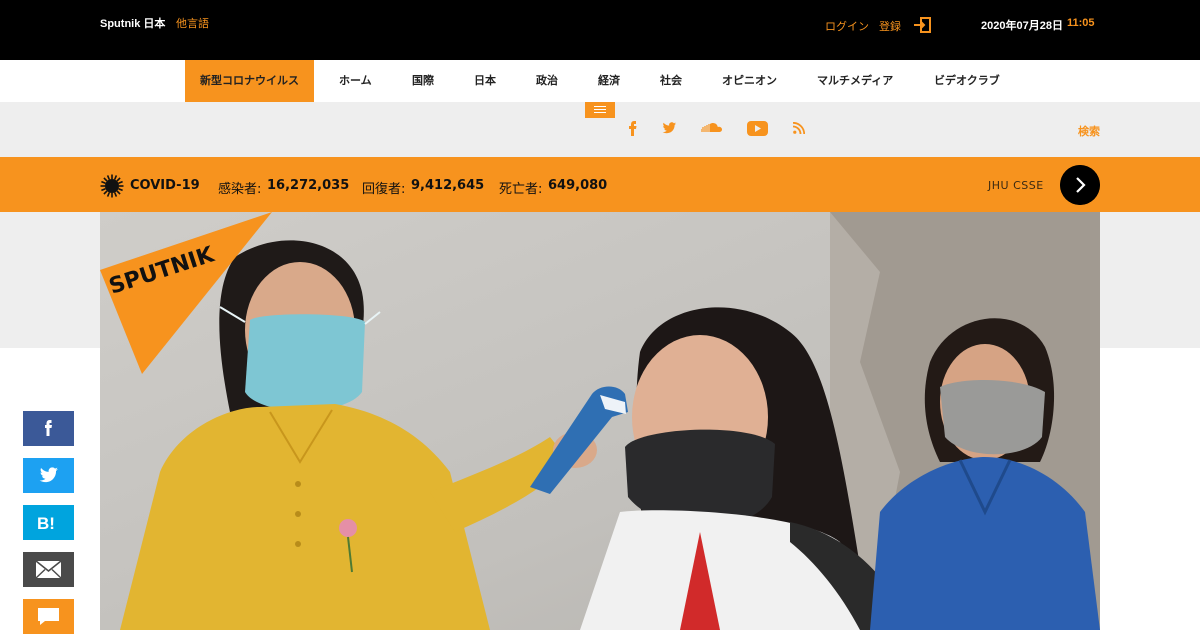 The image size is (1200, 638). What do you see at coordinates (165, 185) in the screenshot?
I see `covid-title: COVID-19` at bounding box center [165, 185].